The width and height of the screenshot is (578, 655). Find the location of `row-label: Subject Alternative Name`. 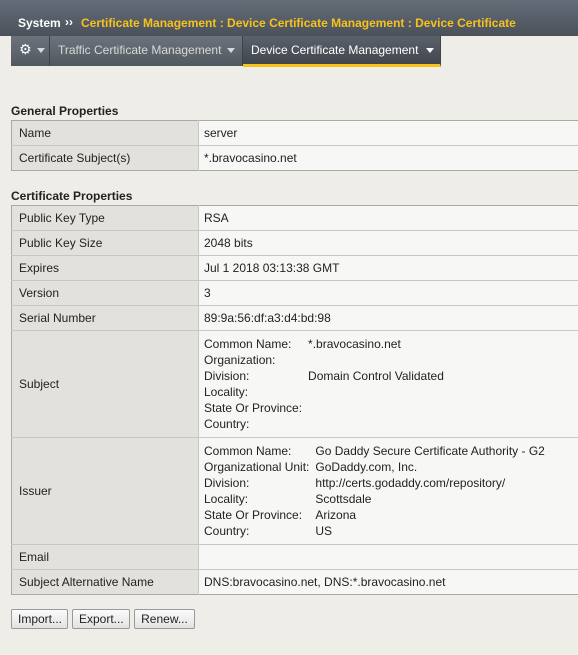

row-label: Subject Alternative Name is located at coordinates (105, 582).